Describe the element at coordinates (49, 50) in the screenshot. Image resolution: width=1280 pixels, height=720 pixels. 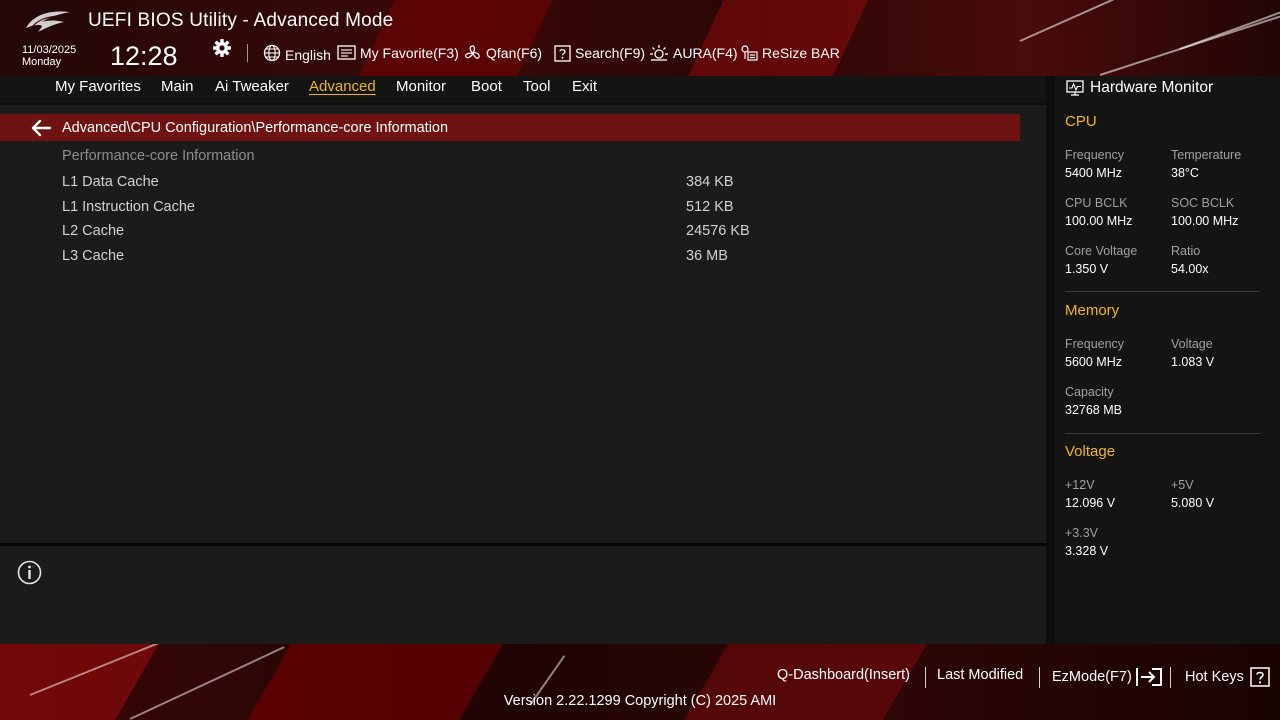
I see `date-text: 11/03/2025` at that location.